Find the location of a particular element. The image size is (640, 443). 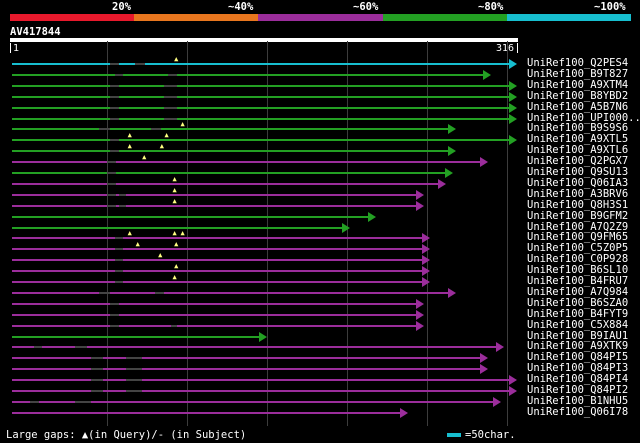

hit-label: UniRef100_Q06I78 is located at coordinates (577, 412).